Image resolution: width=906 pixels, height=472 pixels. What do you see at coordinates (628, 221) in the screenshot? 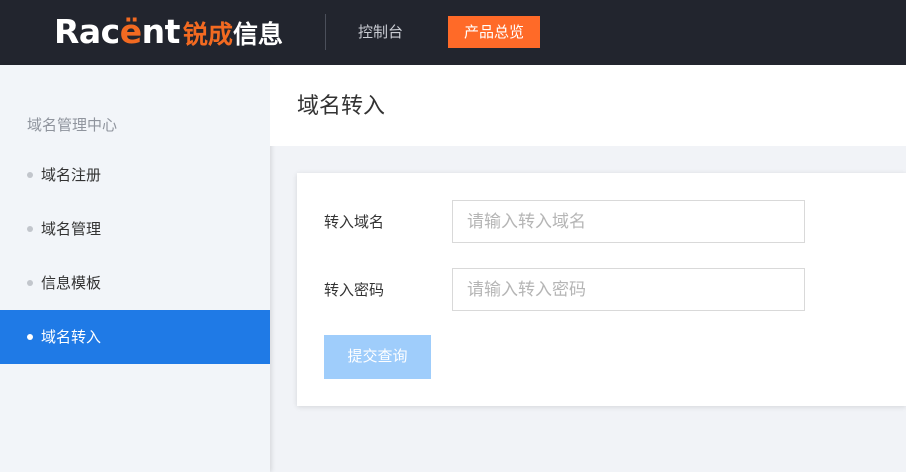
I see `transfer-domain-input` at bounding box center [628, 221].